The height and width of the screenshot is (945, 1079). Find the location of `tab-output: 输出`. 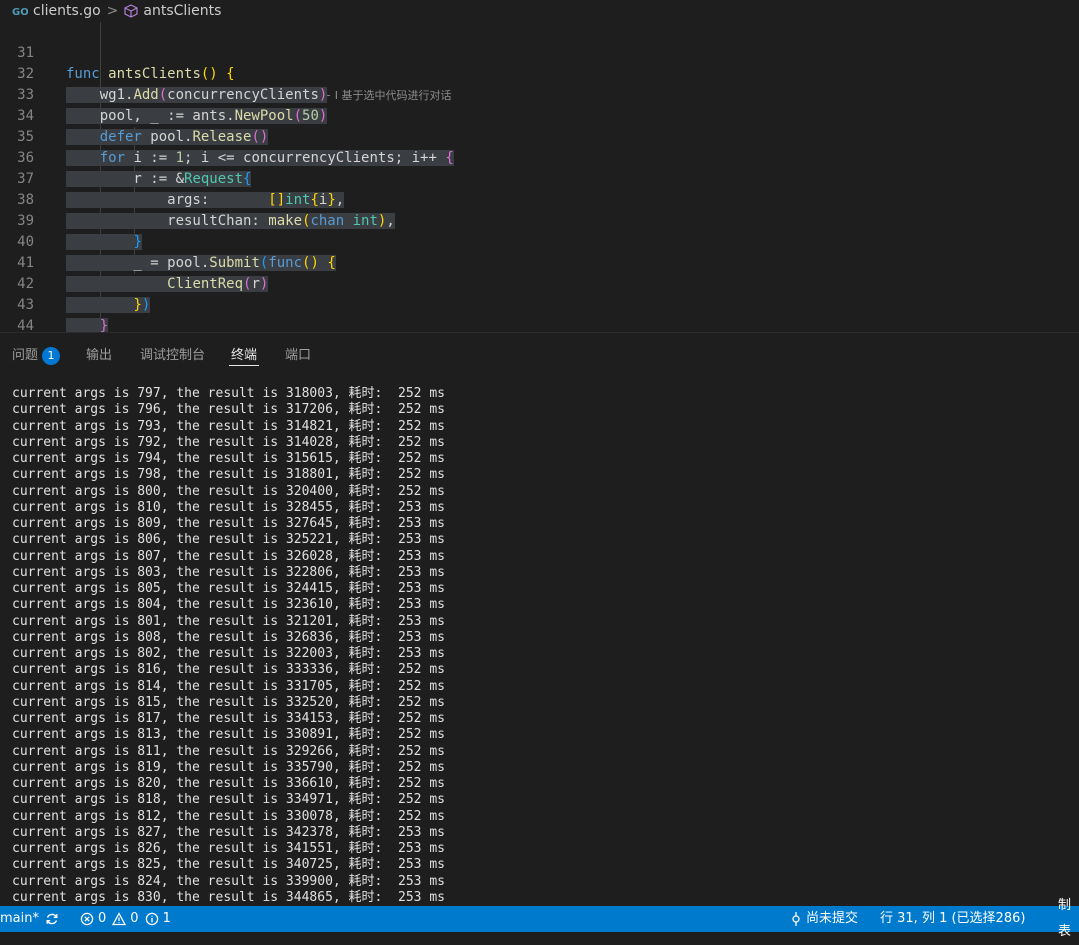

tab-output: 输出 is located at coordinates (99, 353).